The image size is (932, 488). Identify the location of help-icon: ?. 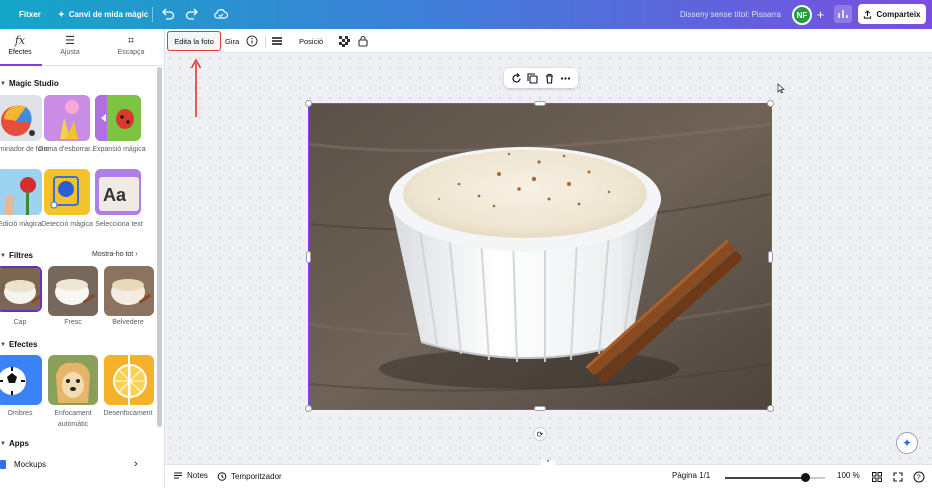
(919, 477).